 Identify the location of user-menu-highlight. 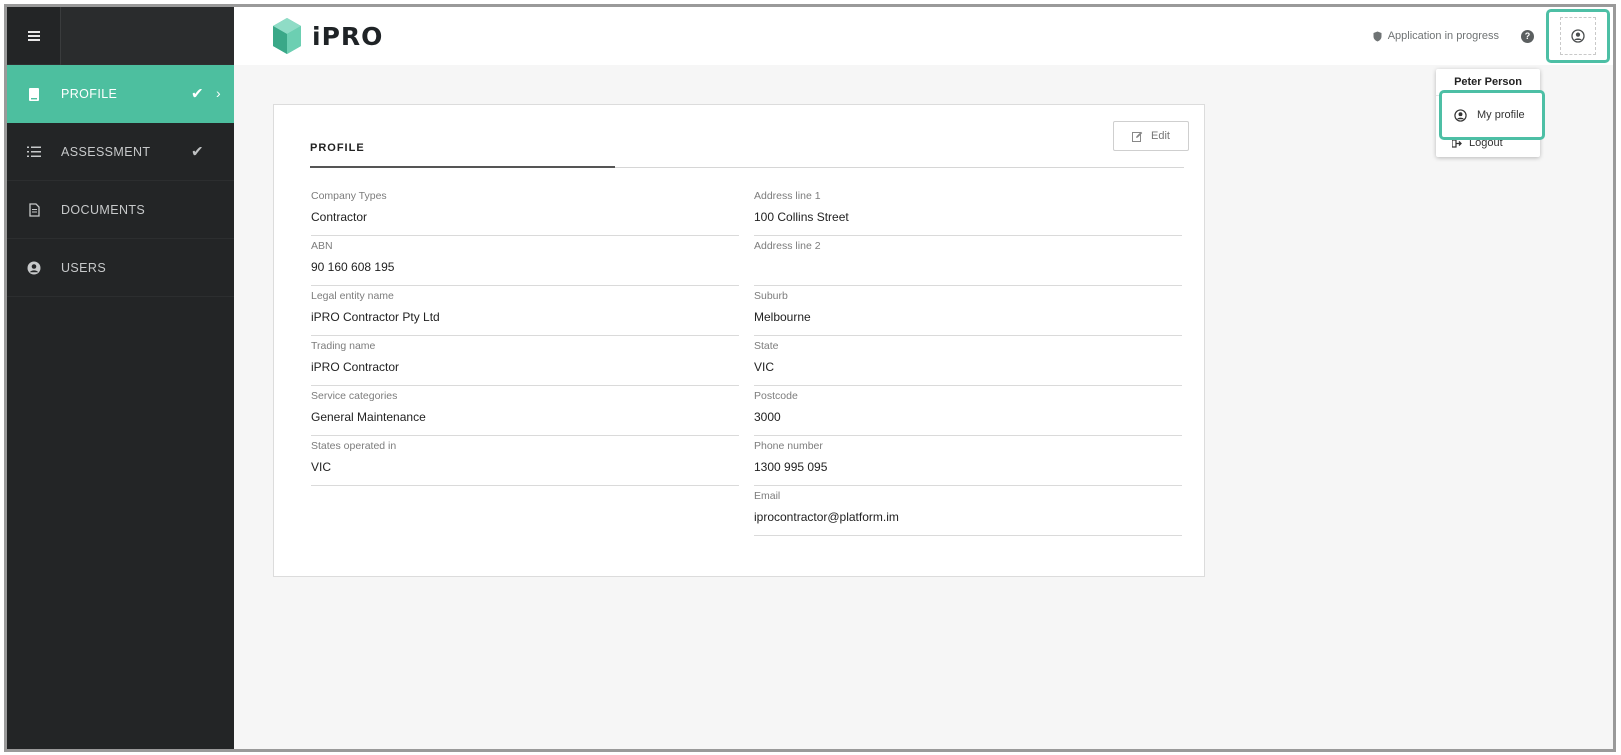
(1578, 36).